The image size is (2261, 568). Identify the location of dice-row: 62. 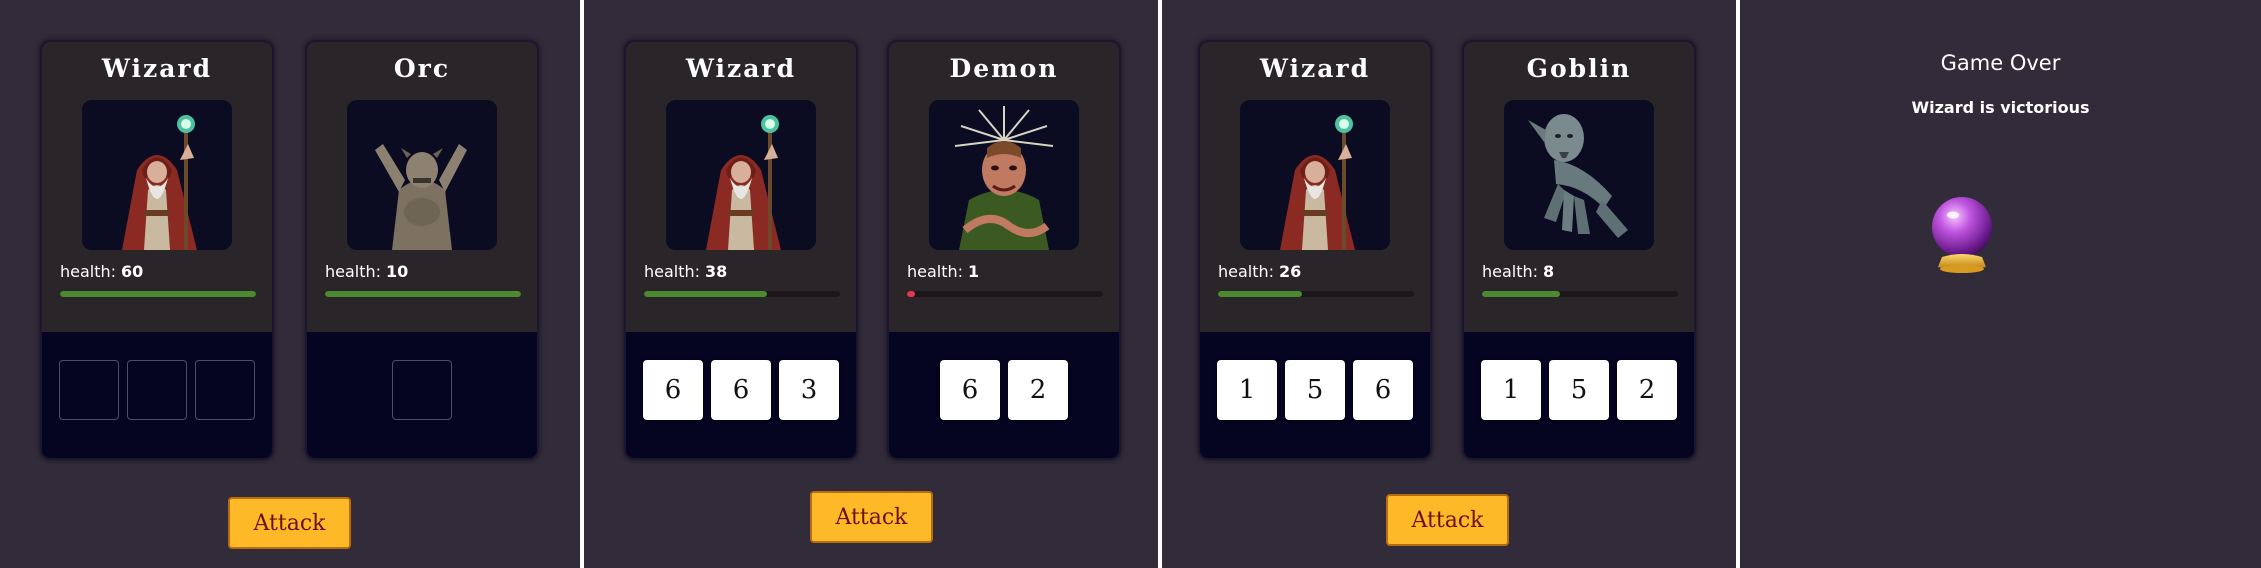
(1004, 390).